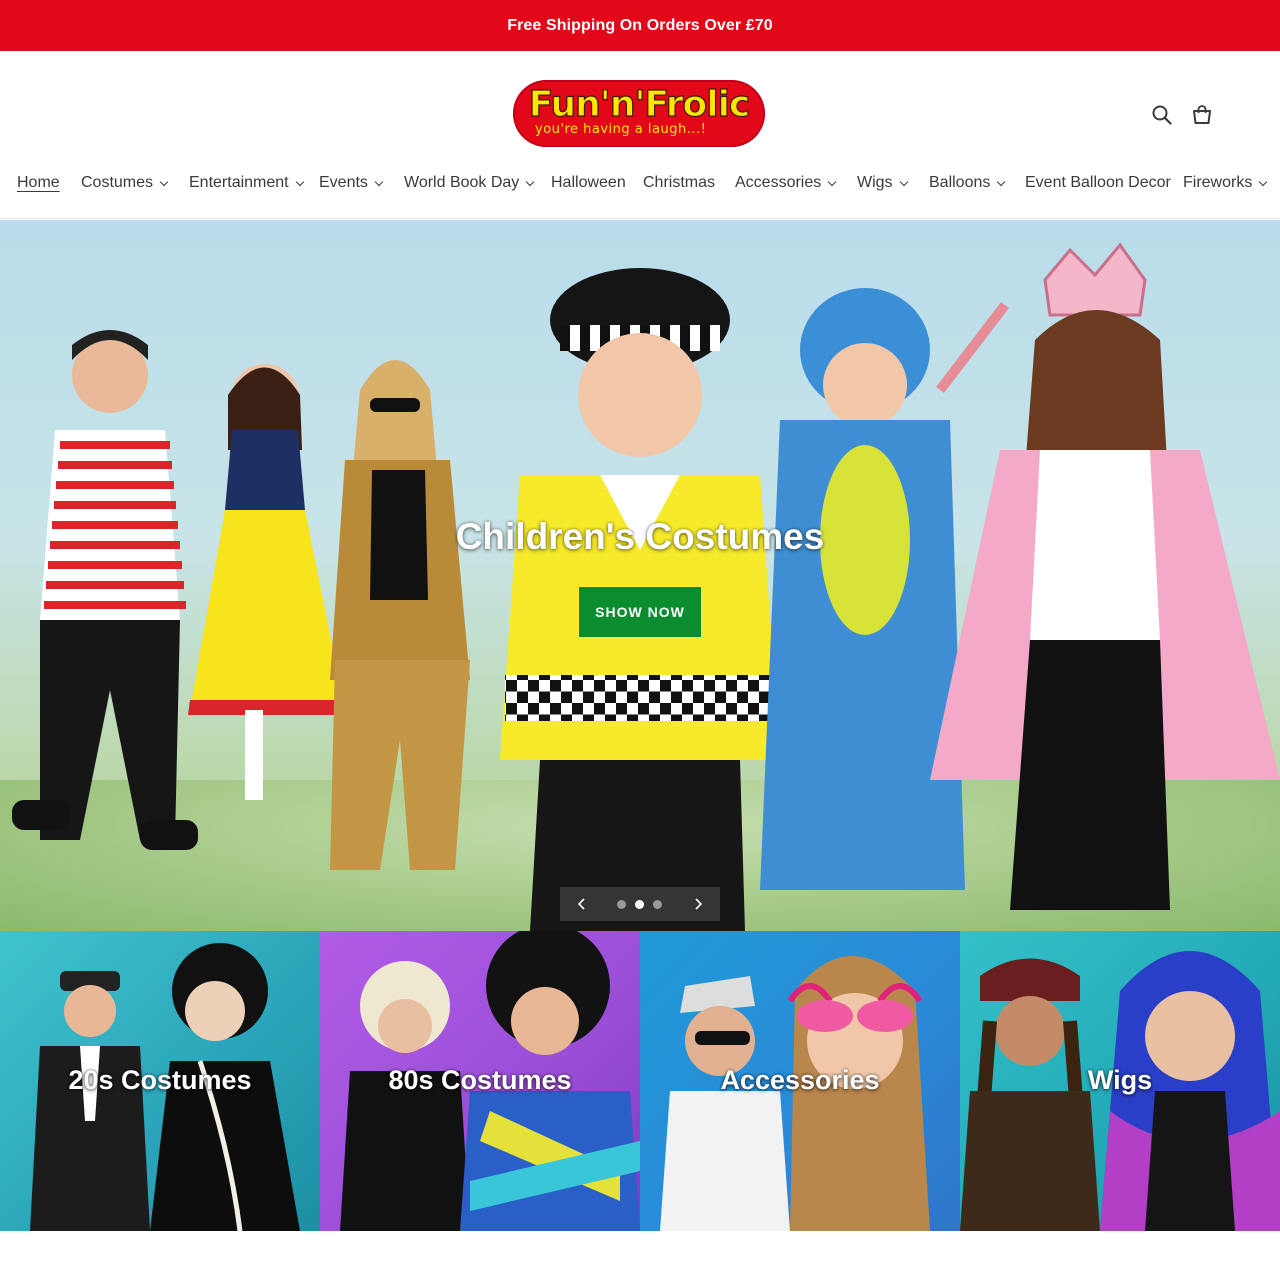 Image resolution: width=1280 pixels, height=1280 pixels. I want to click on nav-item-event-balloon-decor: Event Balloon Decor, so click(1098, 183).